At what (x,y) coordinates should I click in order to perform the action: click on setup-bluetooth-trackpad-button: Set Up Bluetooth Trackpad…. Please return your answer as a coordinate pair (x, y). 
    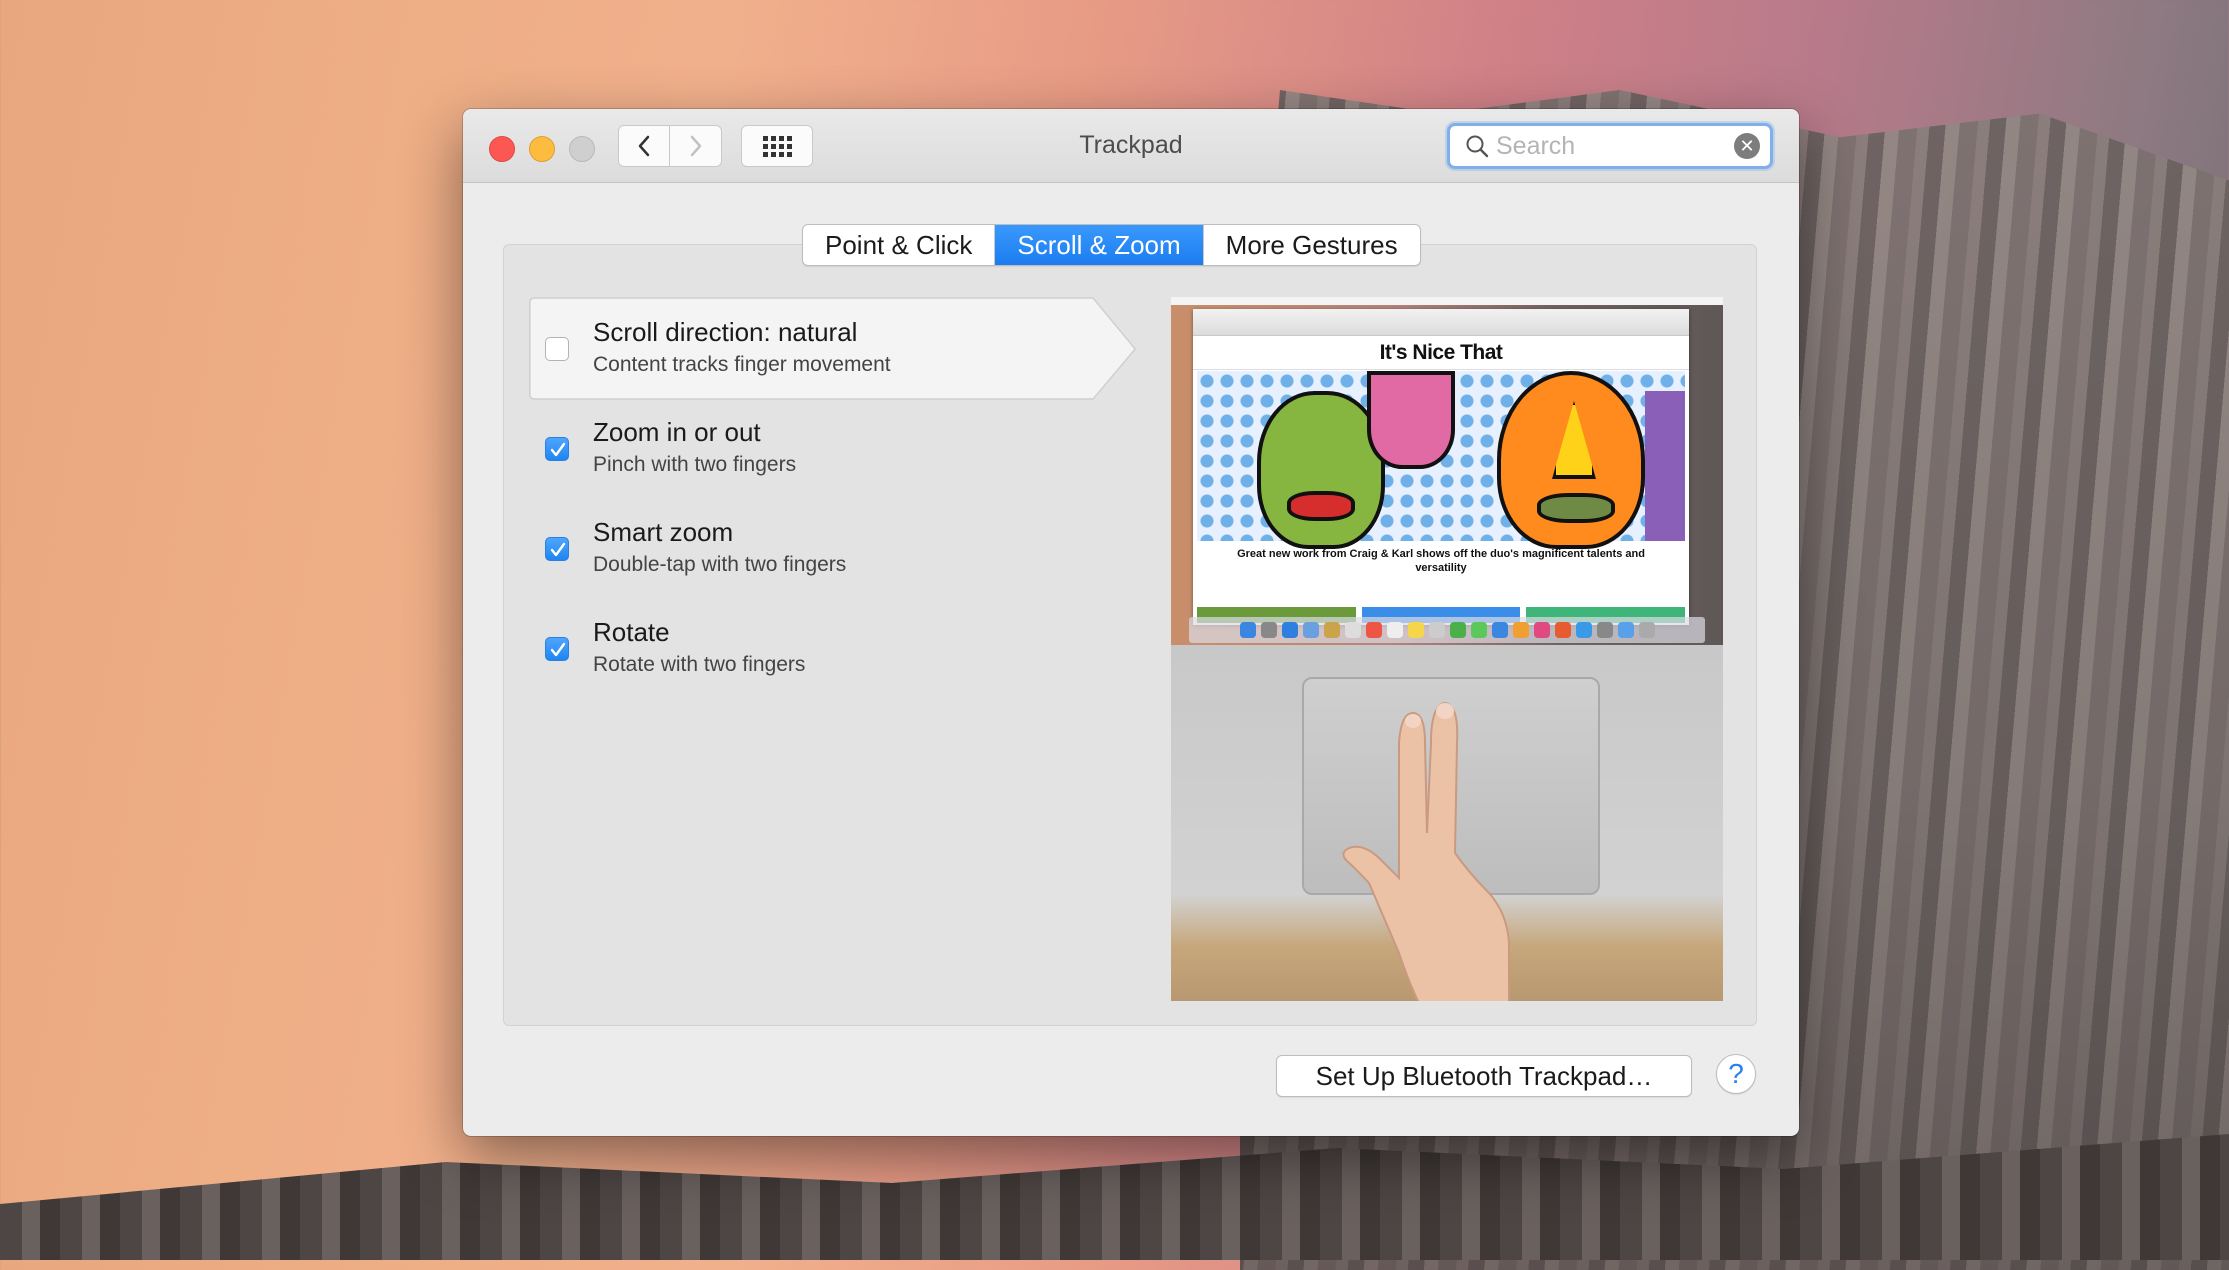
    Looking at the image, I should click on (1484, 1076).